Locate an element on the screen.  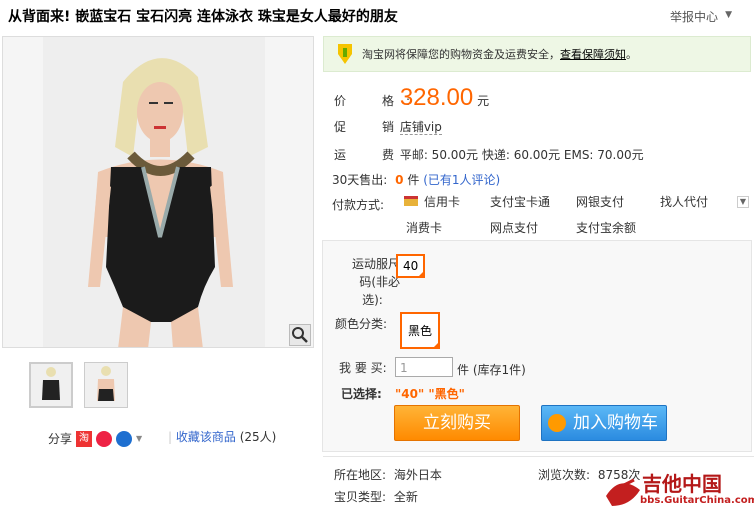
quantity-label: 我 要 买: is located at coordinates (363, 368).